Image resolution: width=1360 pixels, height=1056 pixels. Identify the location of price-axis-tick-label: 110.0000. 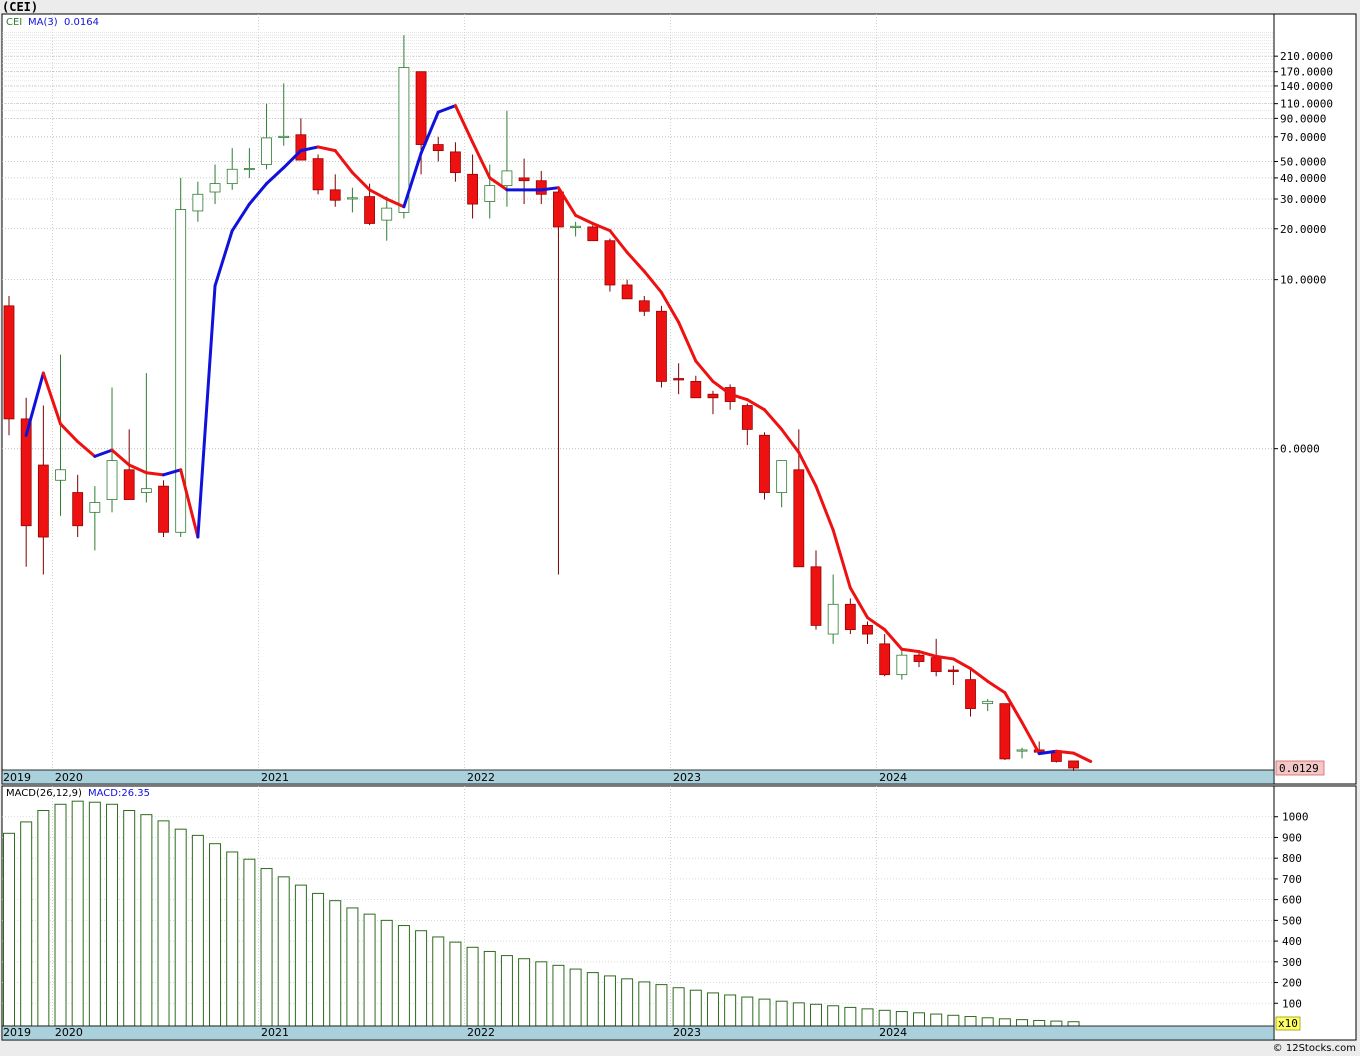
(1306, 104).